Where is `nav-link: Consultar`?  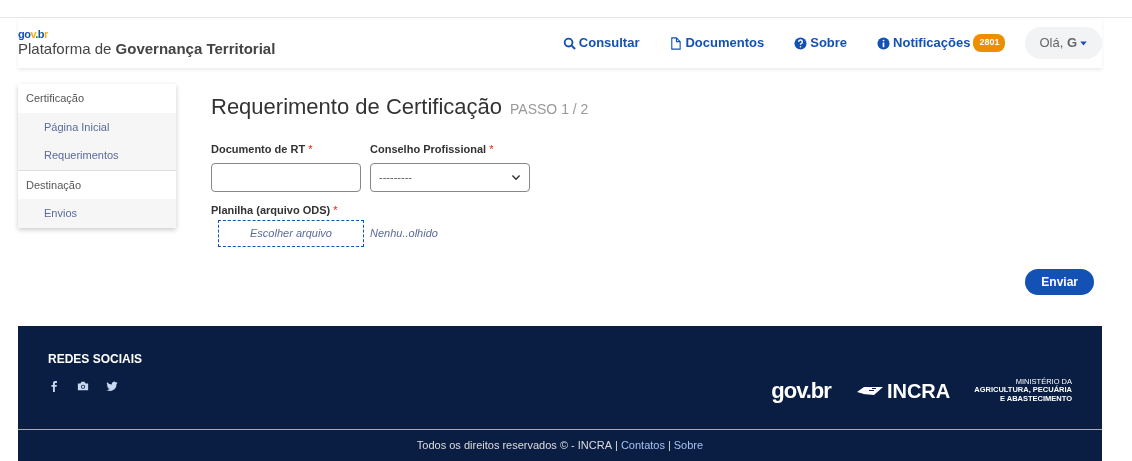
nav-link: Consultar is located at coordinates (601, 43).